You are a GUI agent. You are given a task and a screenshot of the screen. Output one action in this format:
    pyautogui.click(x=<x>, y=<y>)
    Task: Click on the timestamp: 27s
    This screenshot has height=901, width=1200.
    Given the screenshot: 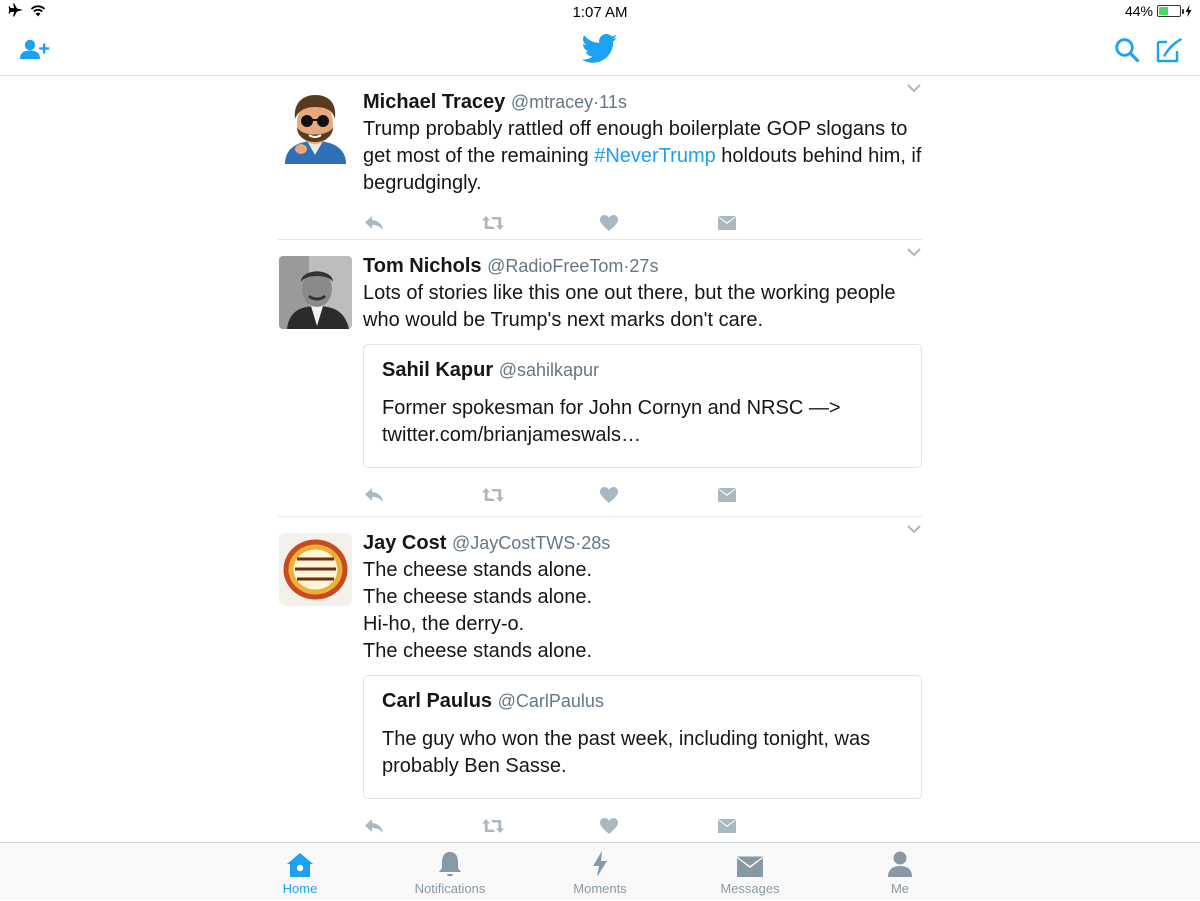 What is the action you would take?
    pyautogui.click(x=644, y=266)
    